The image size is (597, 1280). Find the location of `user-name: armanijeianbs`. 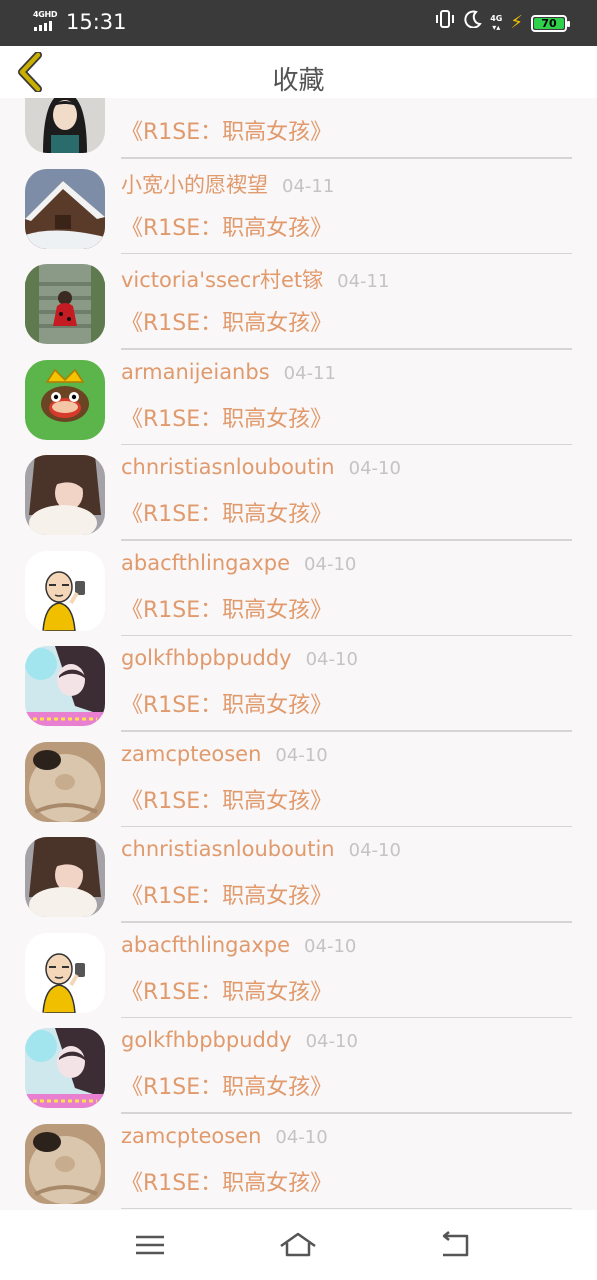

user-name: armanijeianbs is located at coordinates (195, 372).